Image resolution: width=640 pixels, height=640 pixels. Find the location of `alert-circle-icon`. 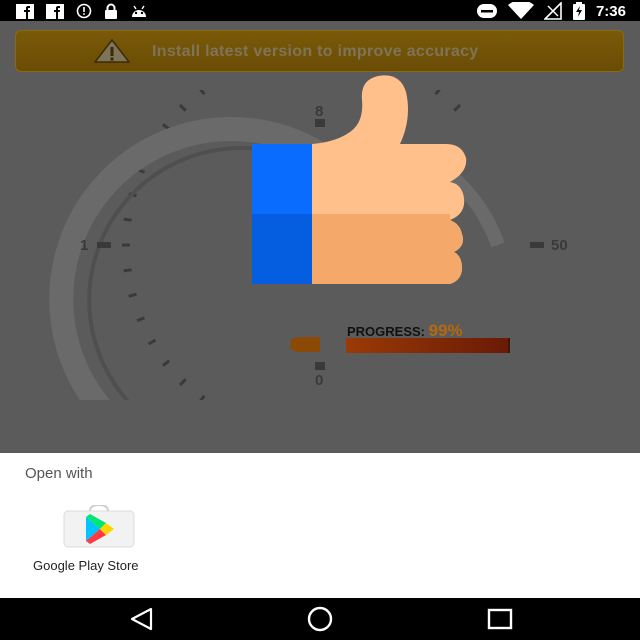

alert-circle-icon is located at coordinates (84, 11).